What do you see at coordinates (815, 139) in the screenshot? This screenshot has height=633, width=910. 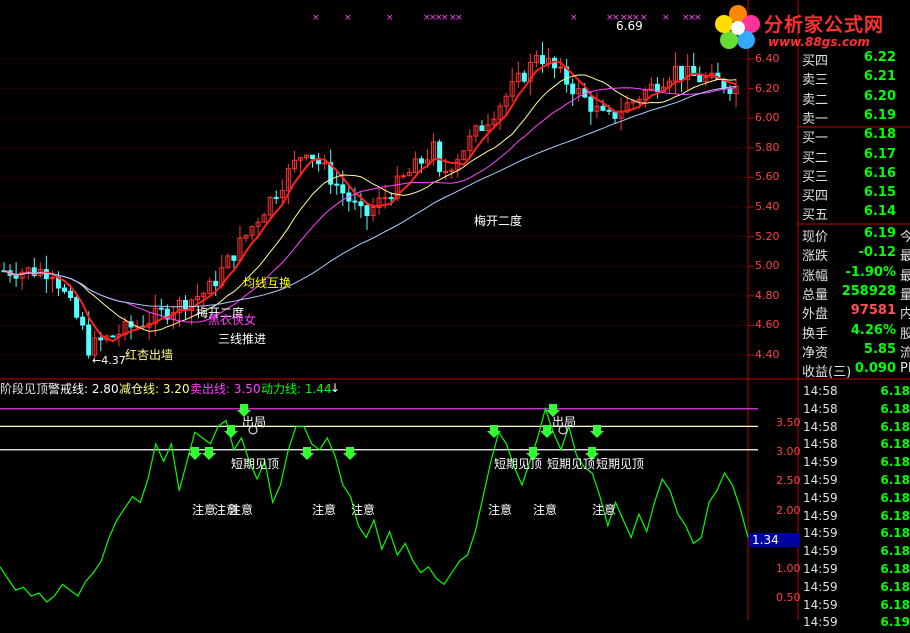 I see `order-book-label: 买一` at bounding box center [815, 139].